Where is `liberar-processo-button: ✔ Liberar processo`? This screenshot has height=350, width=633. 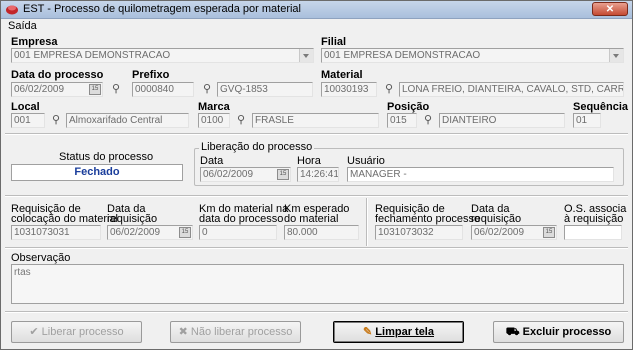
liberar-processo-button: ✔ Liberar processo is located at coordinates (76, 332).